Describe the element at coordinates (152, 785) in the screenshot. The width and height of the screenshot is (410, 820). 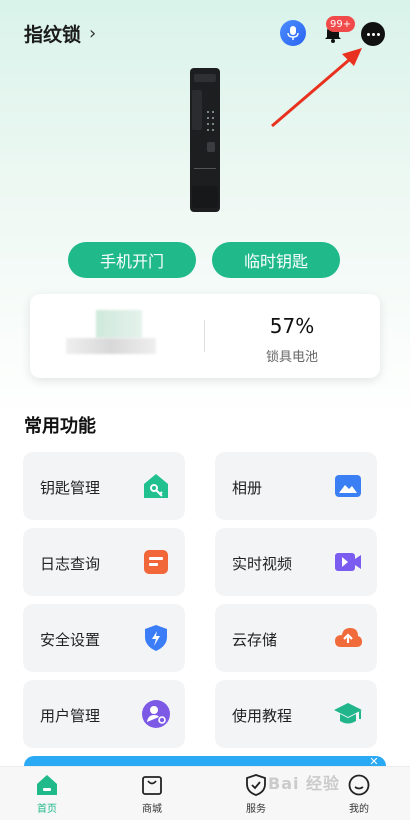
I see `shopping-bag-icon` at that location.